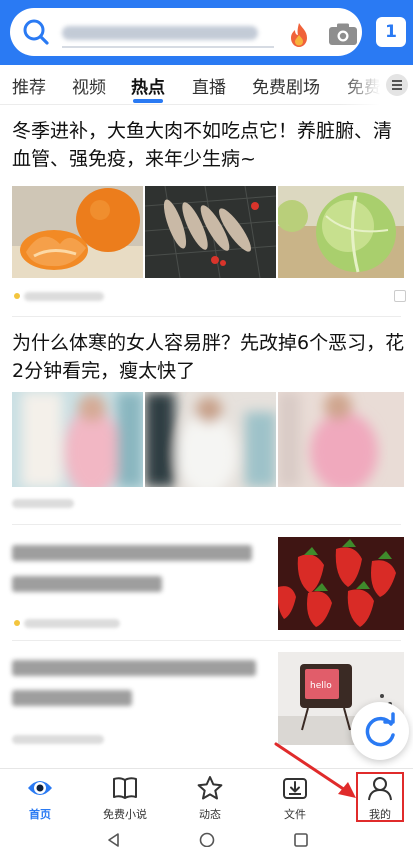 This screenshot has height=847, width=413. What do you see at coordinates (210, 788) in the screenshot?
I see `star-icon` at bounding box center [210, 788].